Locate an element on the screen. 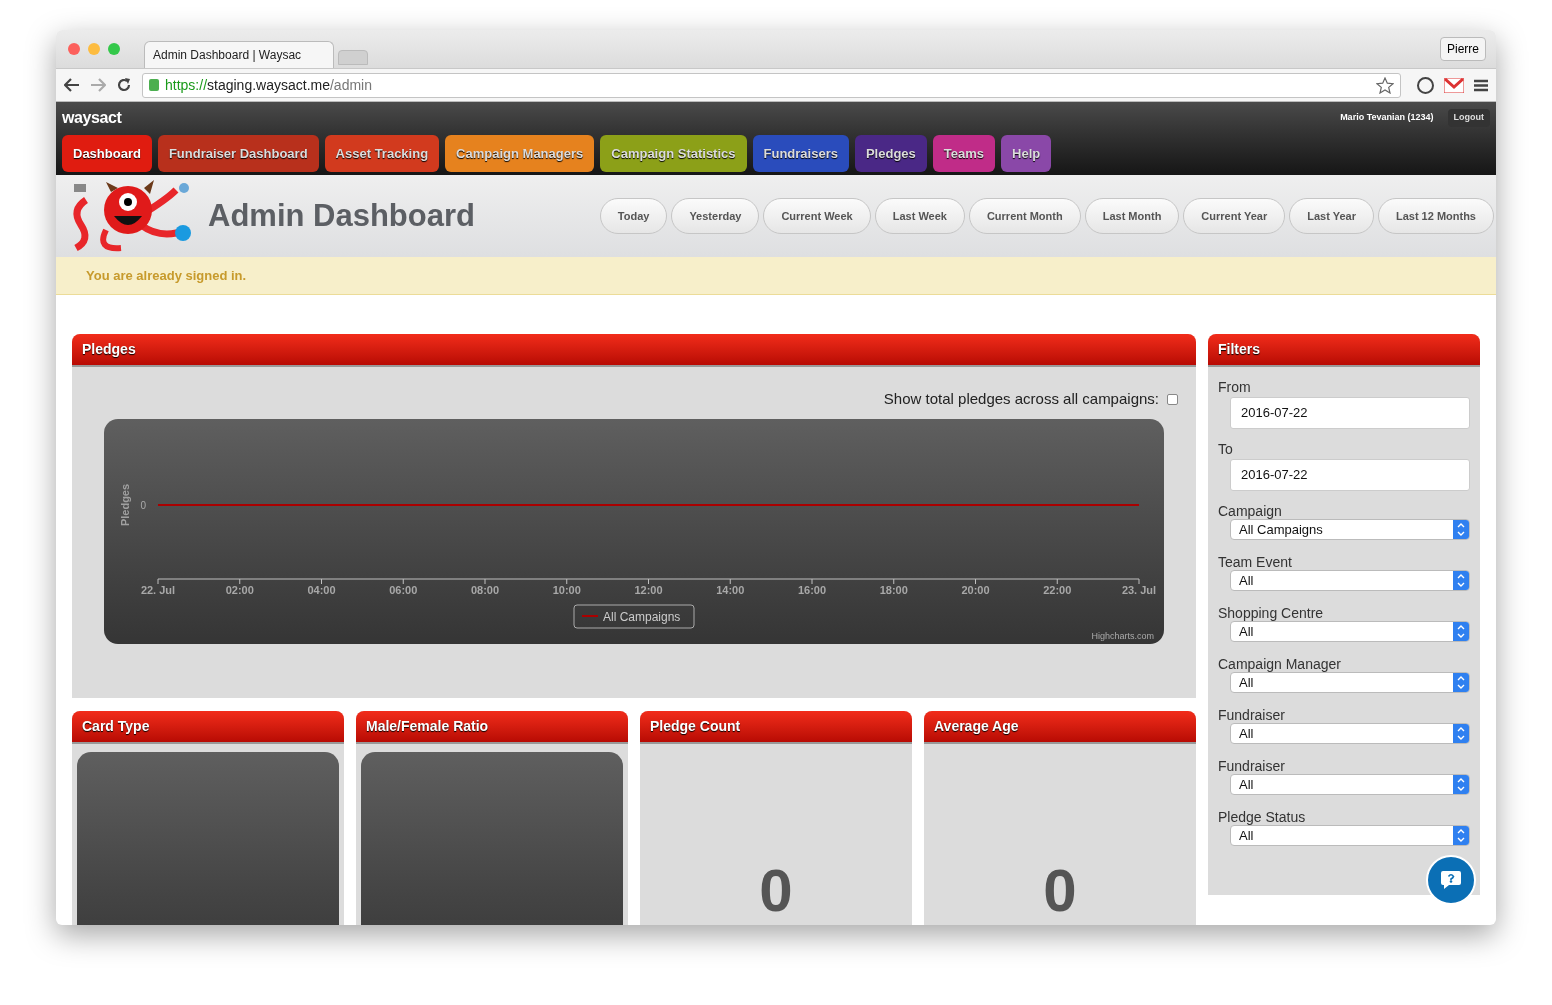  date-range-button: Last Week is located at coordinates (919, 216).